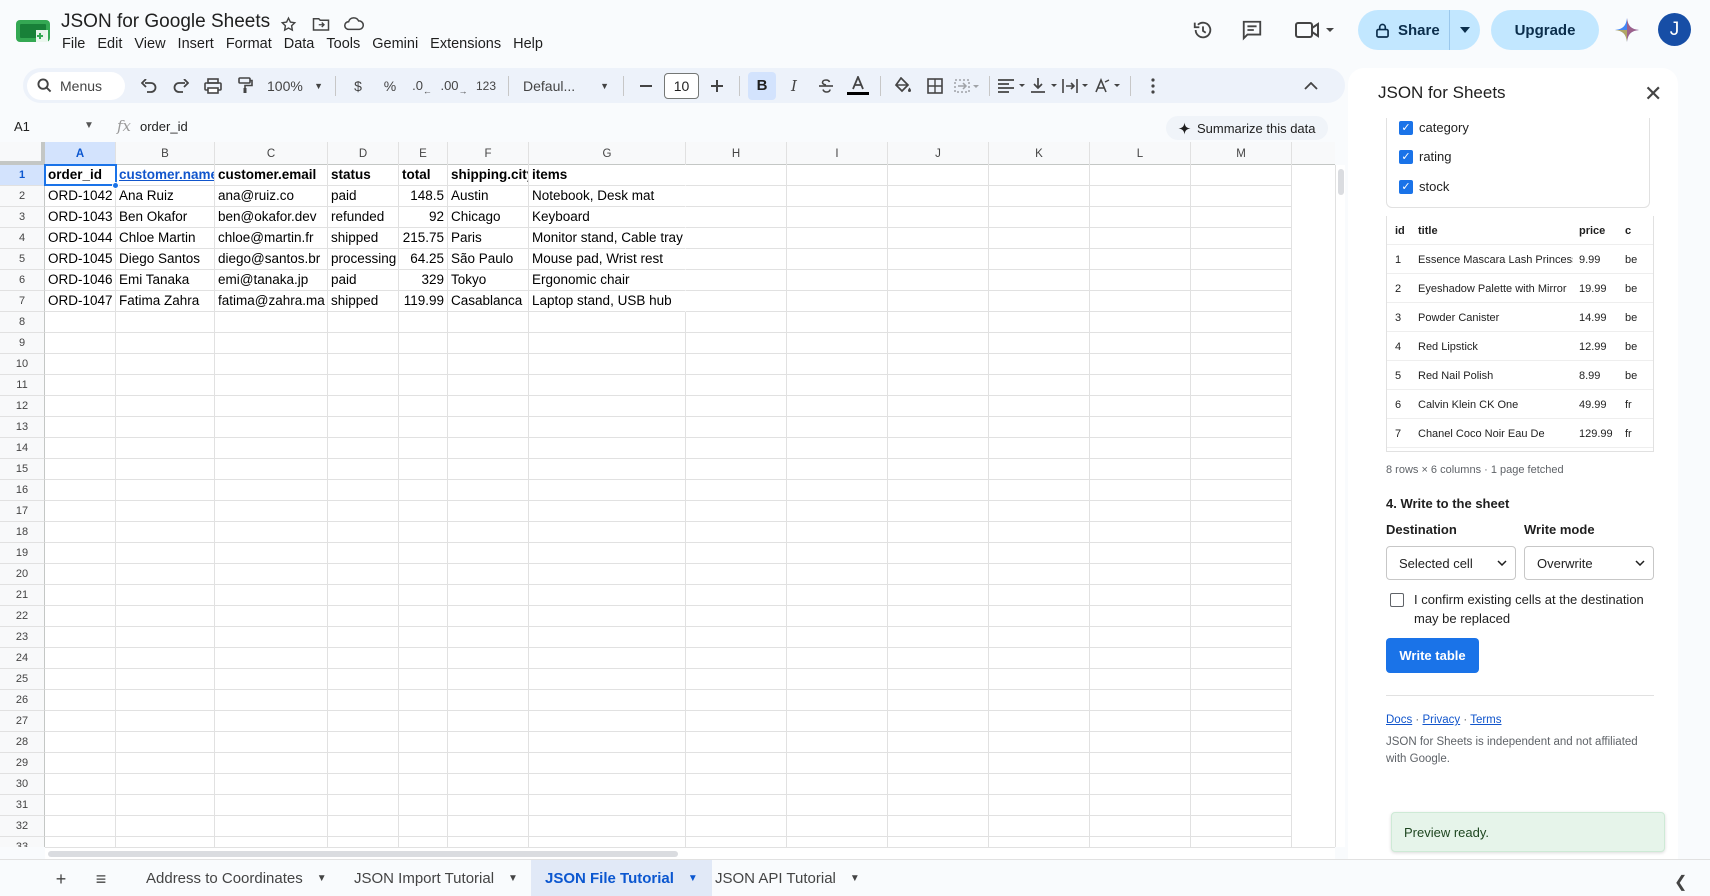  What do you see at coordinates (363, 301) in the screenshot?
I see `data-cell: shipped` at bounding box center [363, 301].